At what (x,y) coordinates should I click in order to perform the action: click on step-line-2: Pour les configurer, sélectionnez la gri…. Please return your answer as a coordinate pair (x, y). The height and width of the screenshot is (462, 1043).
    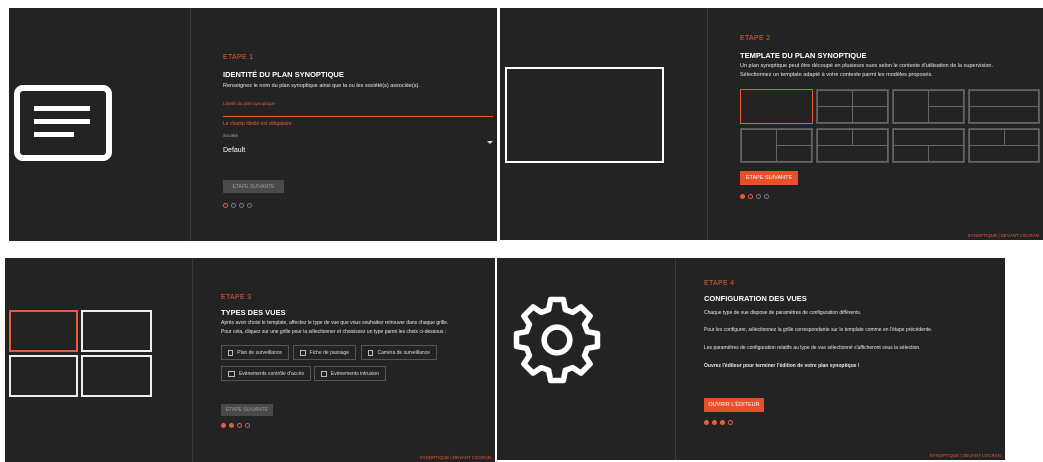
    Looking at the image, I should click on (818, 330).